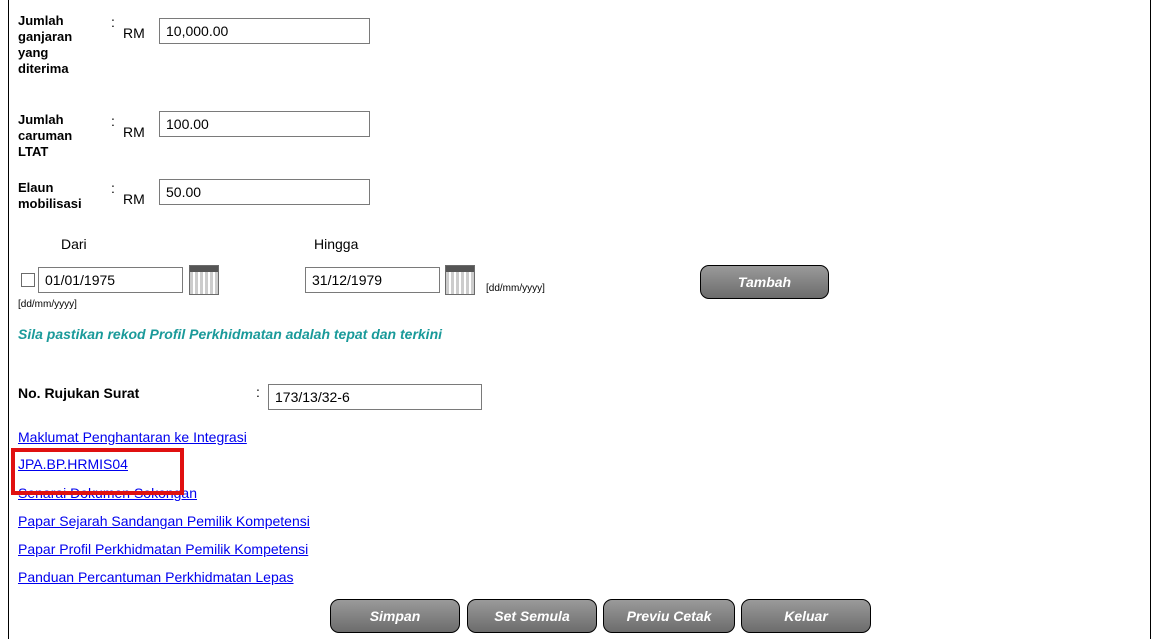 Image resolution: width=1153 pixels, height=639 pixels. Describe the element at coordinates (264, 192) in the screenshot. I see `elaun-mobilisasi-input: 50.00` at that location.